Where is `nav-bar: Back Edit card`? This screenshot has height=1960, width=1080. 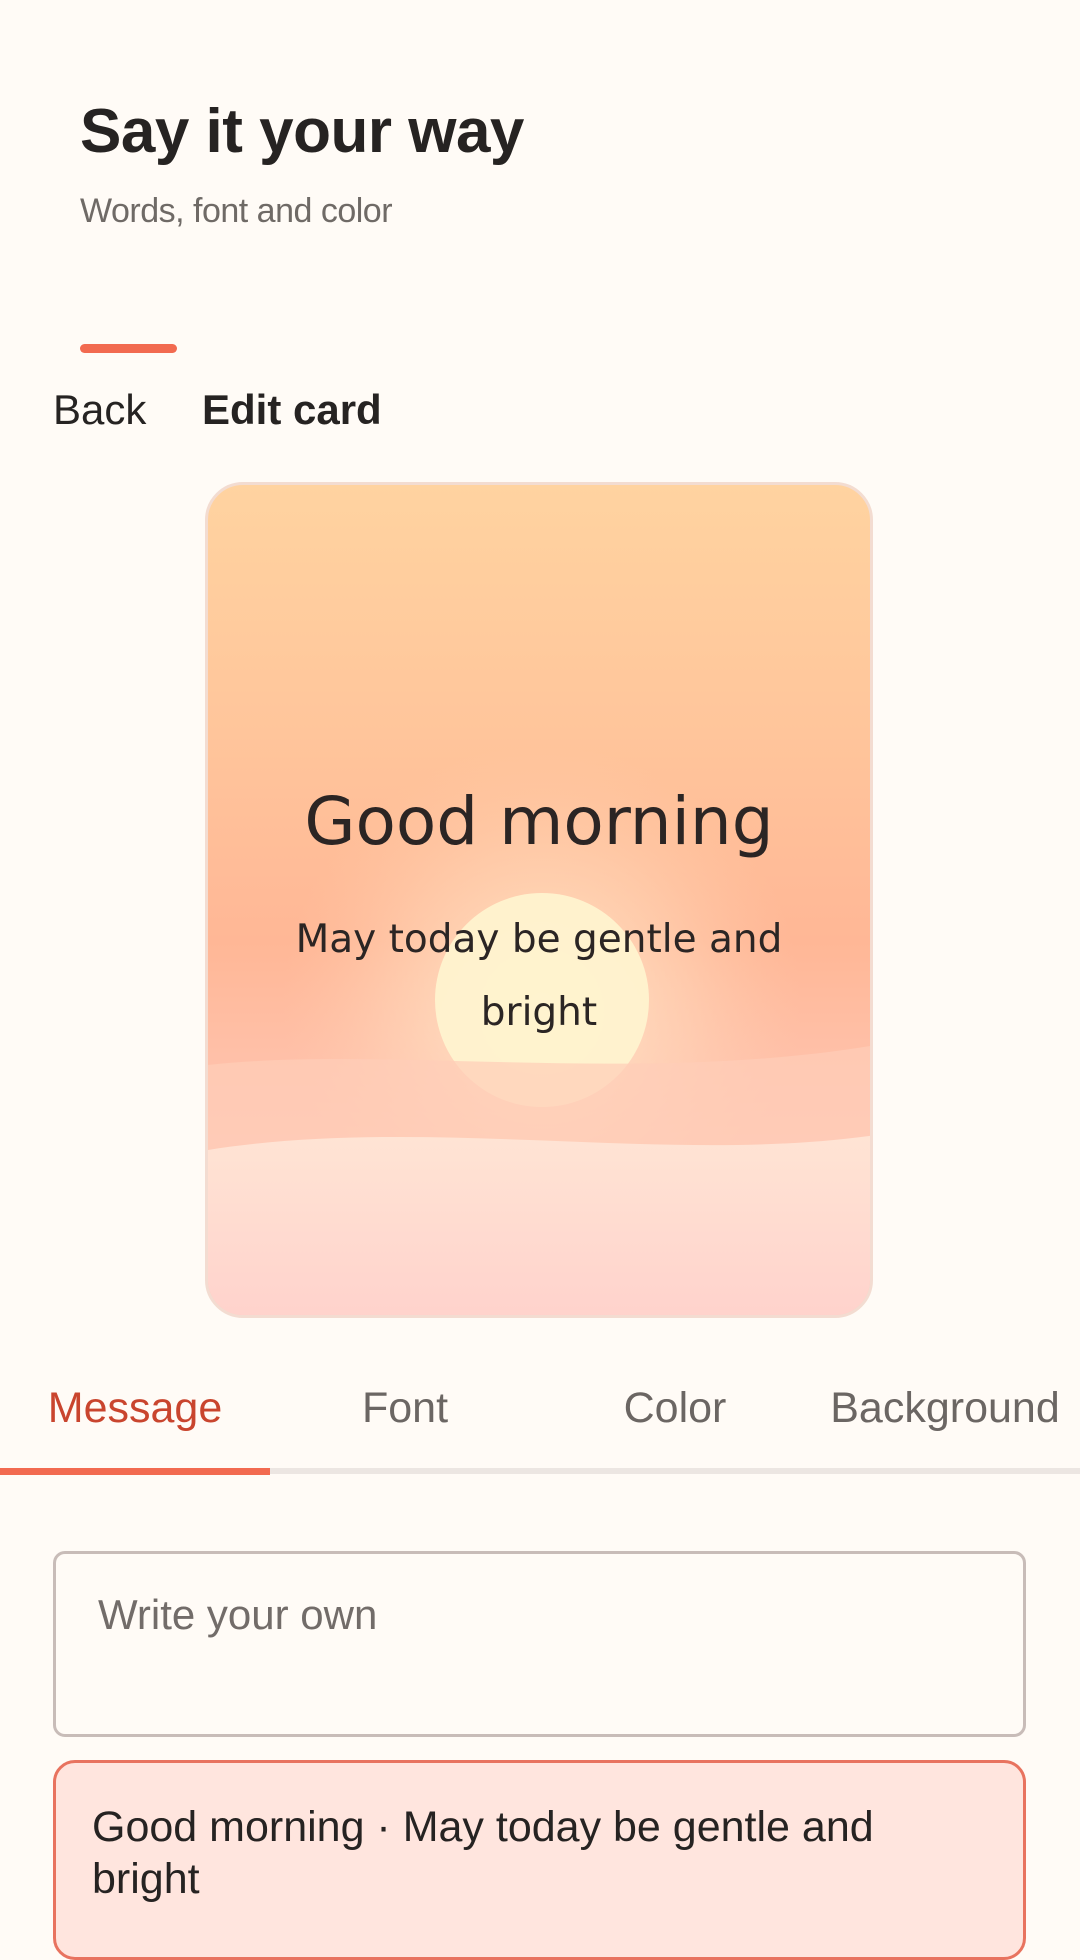 nav-bar: Back Edit card is located at coordinates (540, 407).